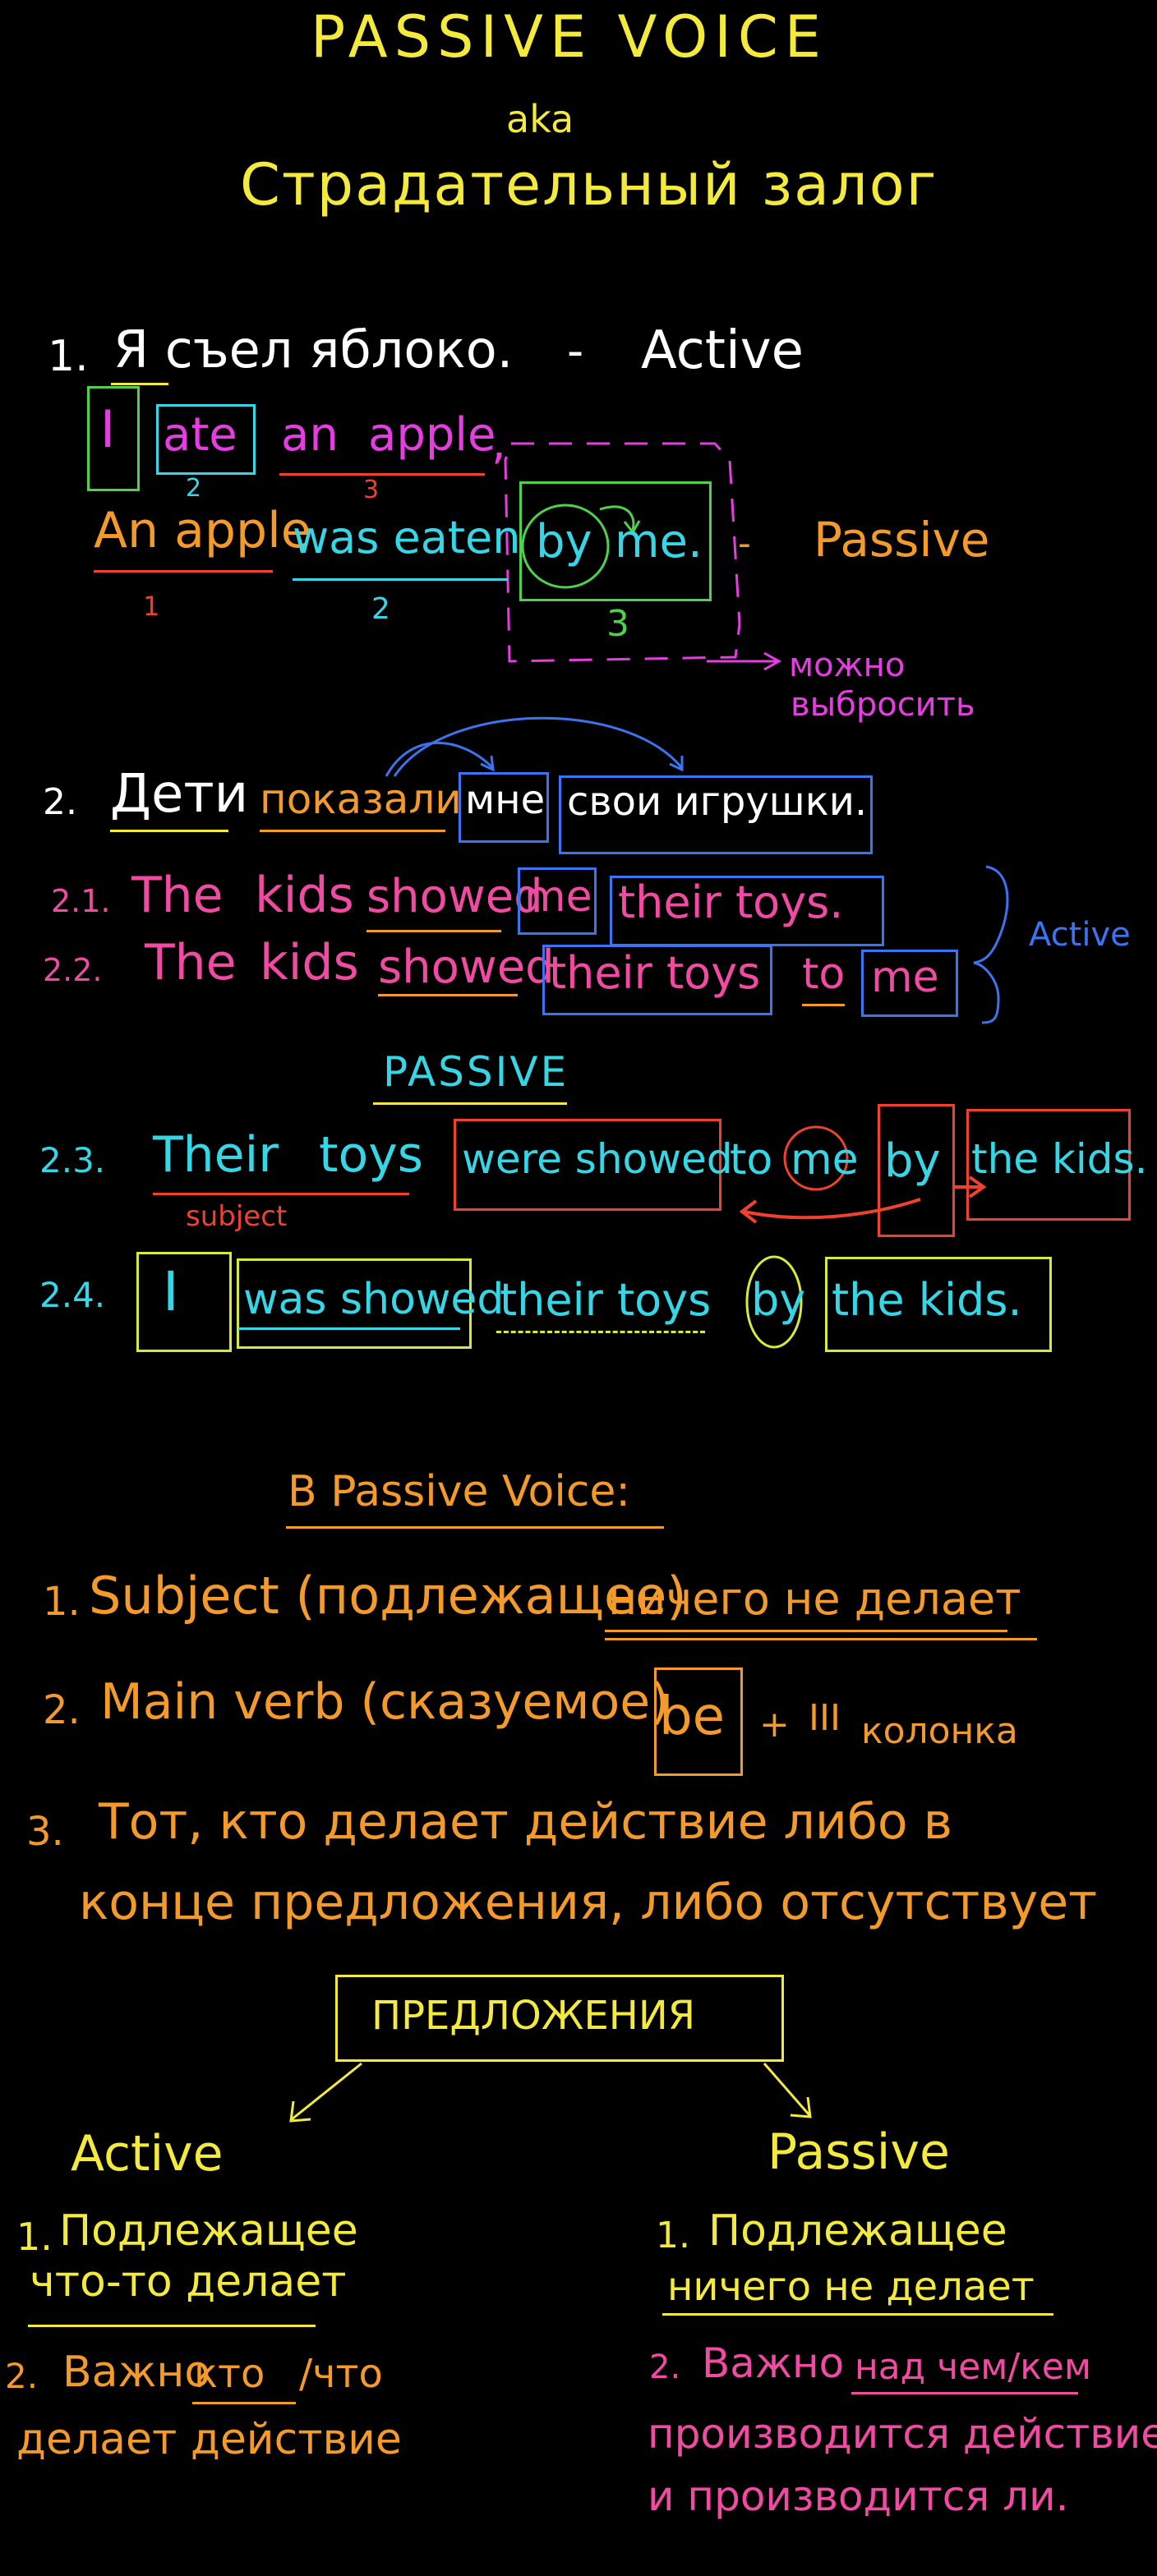 Image resolution: width=1157 pixels, height=2576 pixels. I want to click on ex2-s22-showed: showed, so click(466, 967).